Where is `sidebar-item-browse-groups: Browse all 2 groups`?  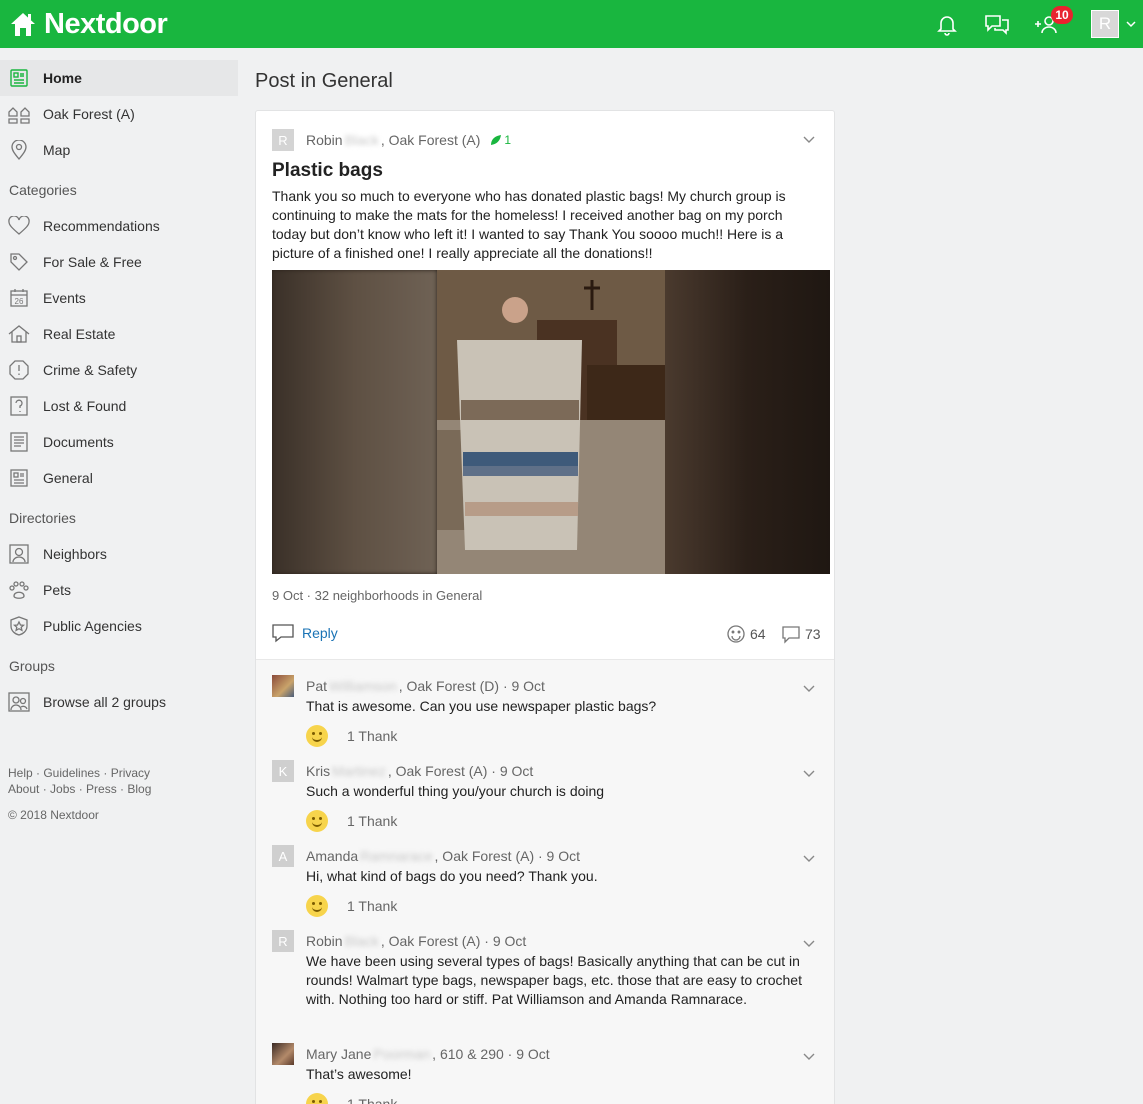 sidebar-item-browse-groups: Browse all 2 groups is located at coordinates (119, 702).